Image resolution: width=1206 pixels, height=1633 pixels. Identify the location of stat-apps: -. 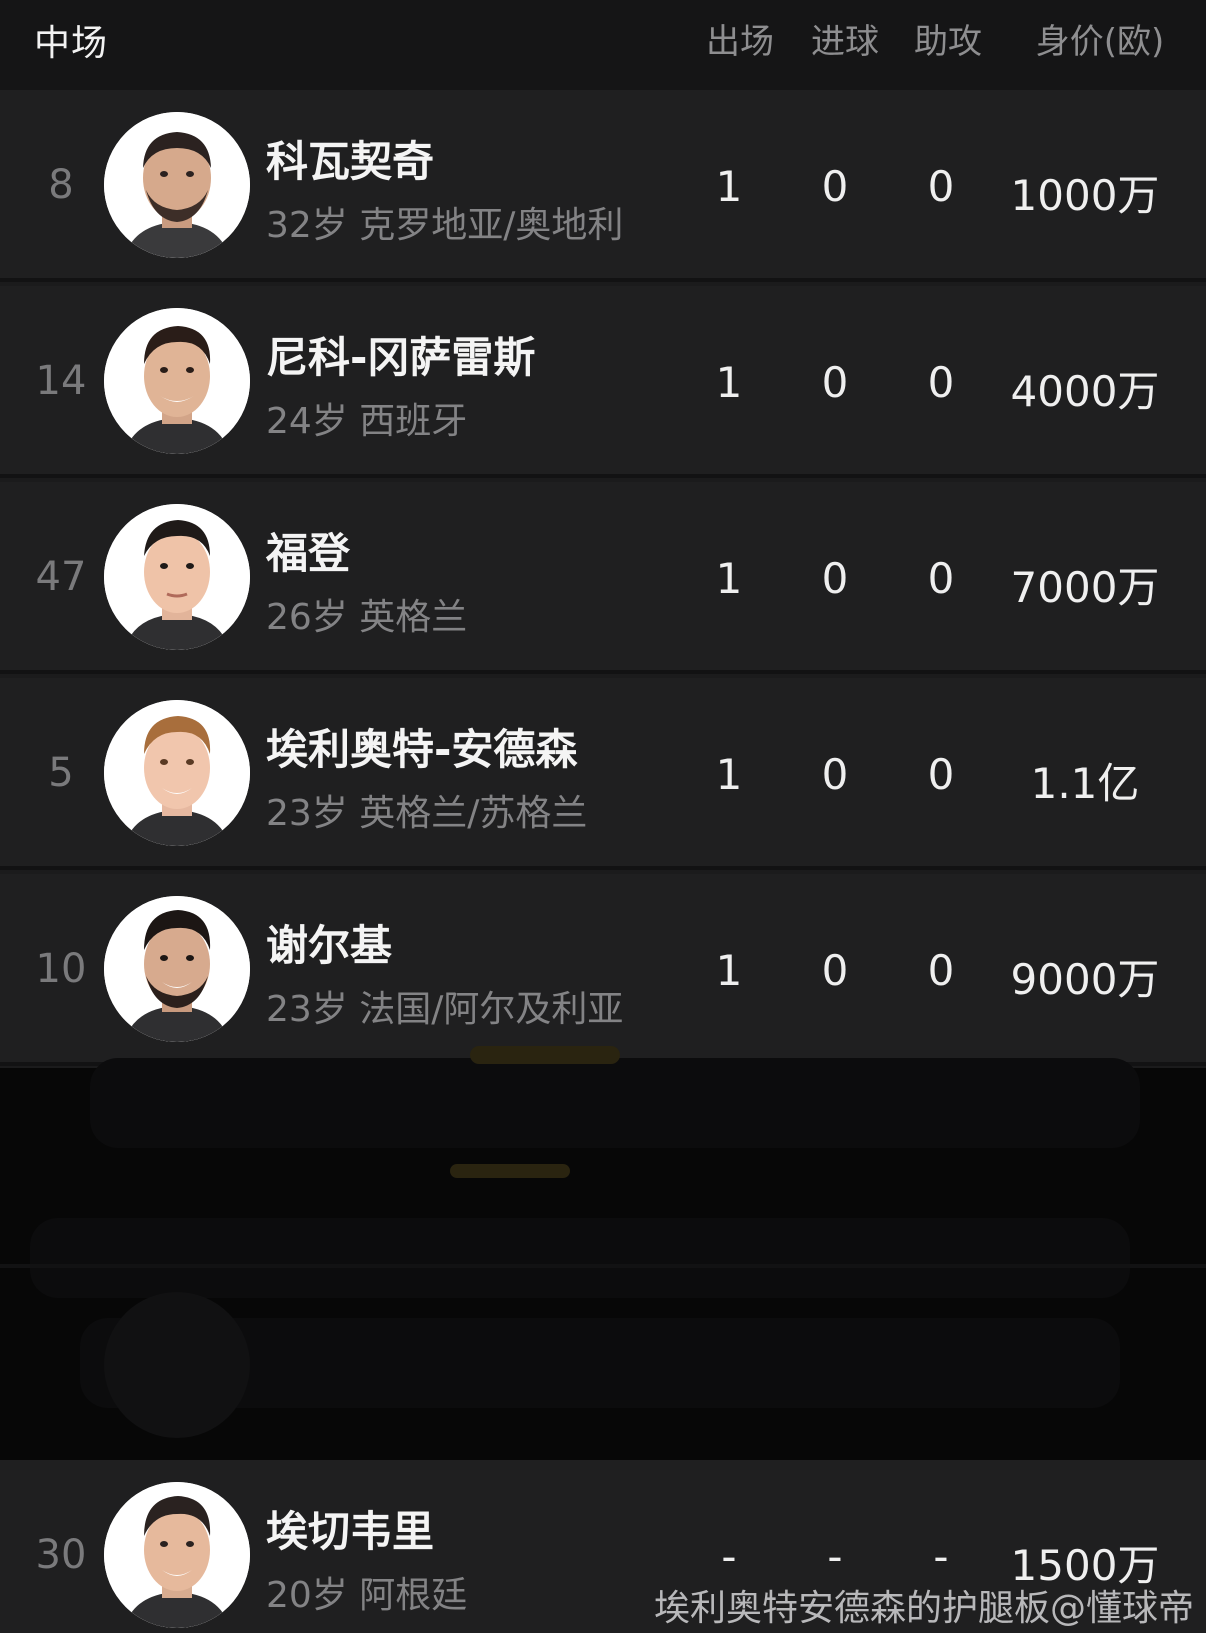
(729, 1556).